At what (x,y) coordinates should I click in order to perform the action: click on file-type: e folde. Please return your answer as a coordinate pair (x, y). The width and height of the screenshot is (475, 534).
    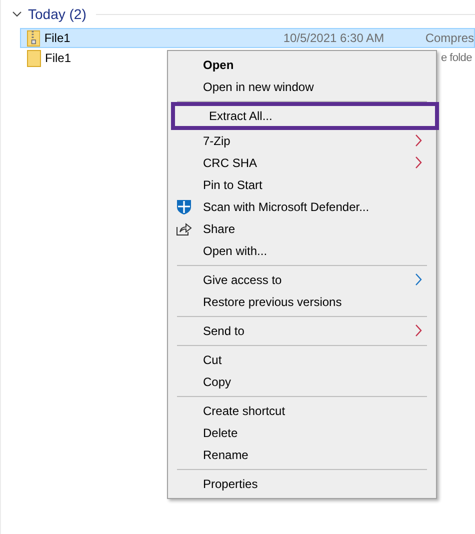
    Looking at the image, I should click on (456, 58).